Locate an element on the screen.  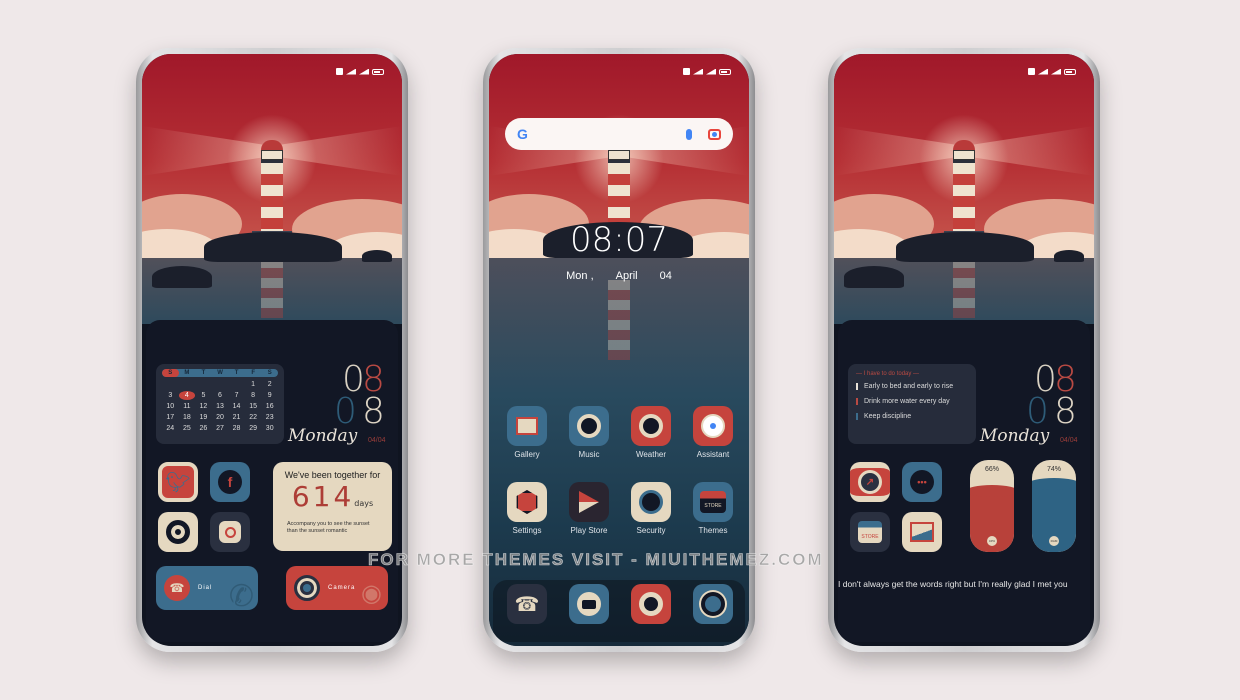
music-icon is located at coordinates (589, 426).